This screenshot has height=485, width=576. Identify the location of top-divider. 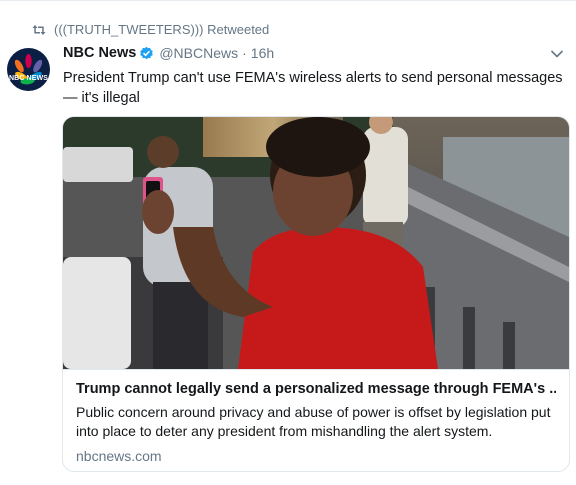
(288, 0).